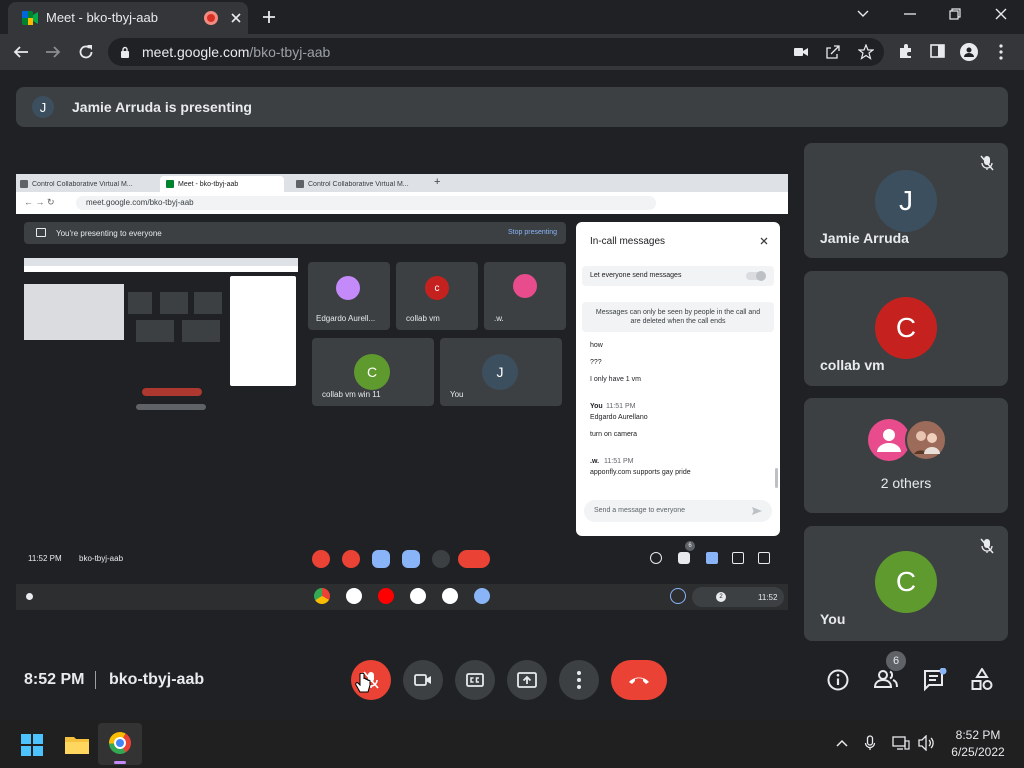 This screenshot has height=768, width=1024. What do you see at coordinates (978, 735) in the screenshot?
I see `taskbar-time: 8:52 PM` at bounding box center [978, 735].